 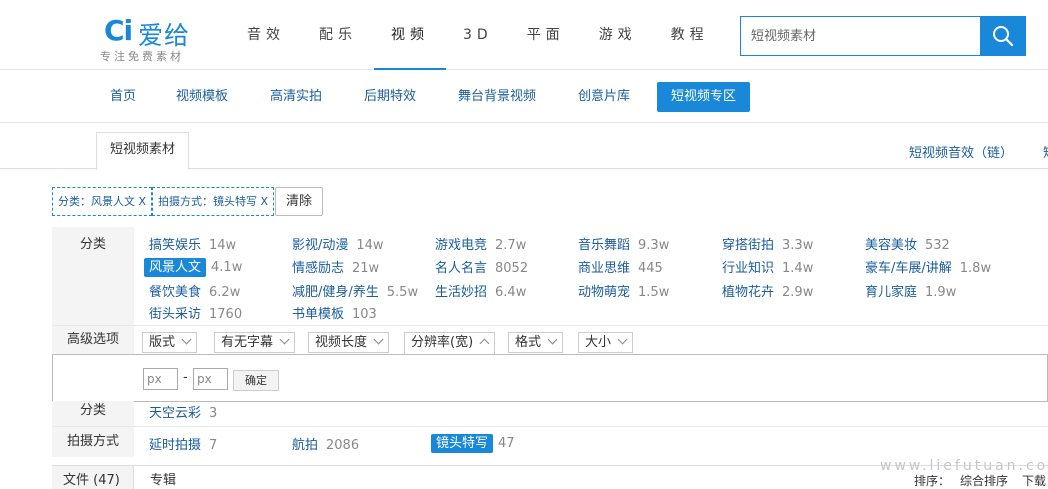 I want to click on file-format-dropdown: 格式, so click(x=536, y=342).